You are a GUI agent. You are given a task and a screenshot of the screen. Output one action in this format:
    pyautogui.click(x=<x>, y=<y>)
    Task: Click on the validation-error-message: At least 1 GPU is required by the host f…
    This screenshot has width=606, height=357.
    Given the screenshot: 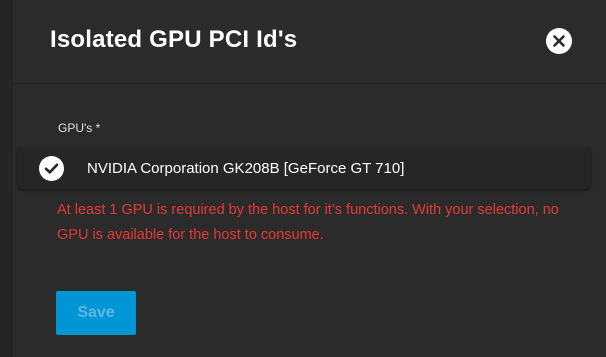 What is the action you would take?
    pyautogui.click(x=308, y=222)
    